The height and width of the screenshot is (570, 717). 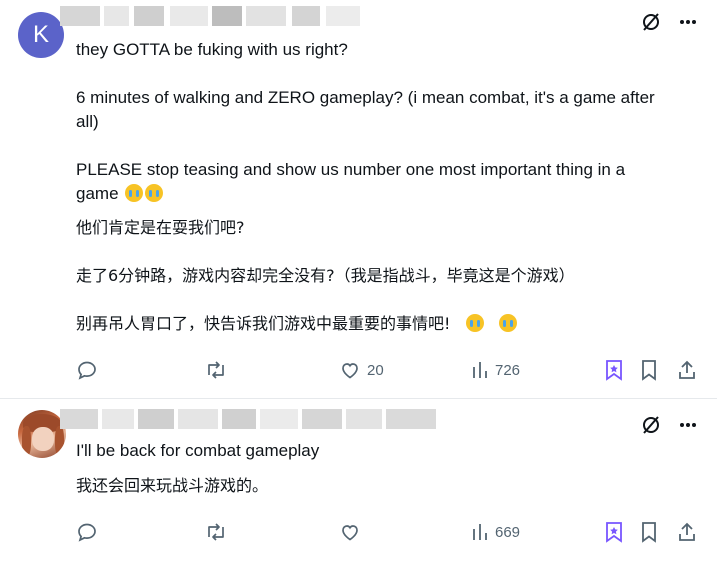 What do you see at coordinates (508, 370) in the screenshot?
I see `views-count: 726` at bounding box center [508, 370].